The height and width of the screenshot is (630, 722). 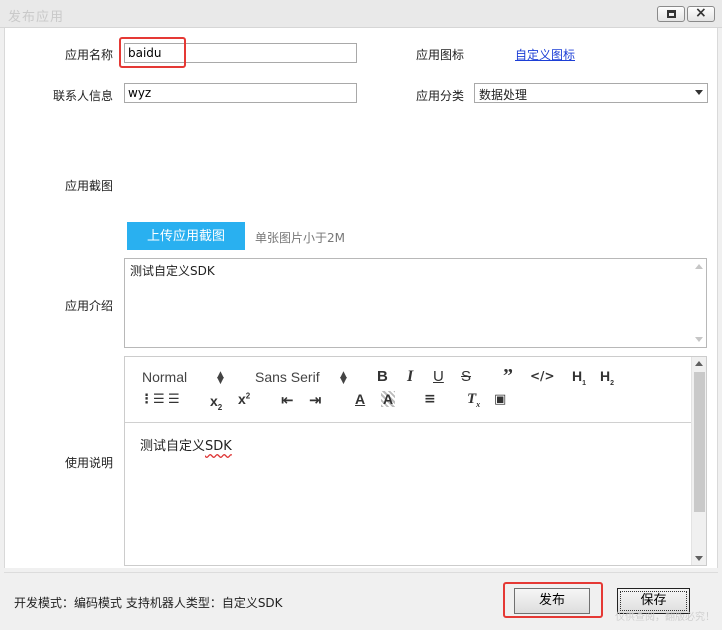 I want to click on text-color-icon: A, so click(x=360, y=399).